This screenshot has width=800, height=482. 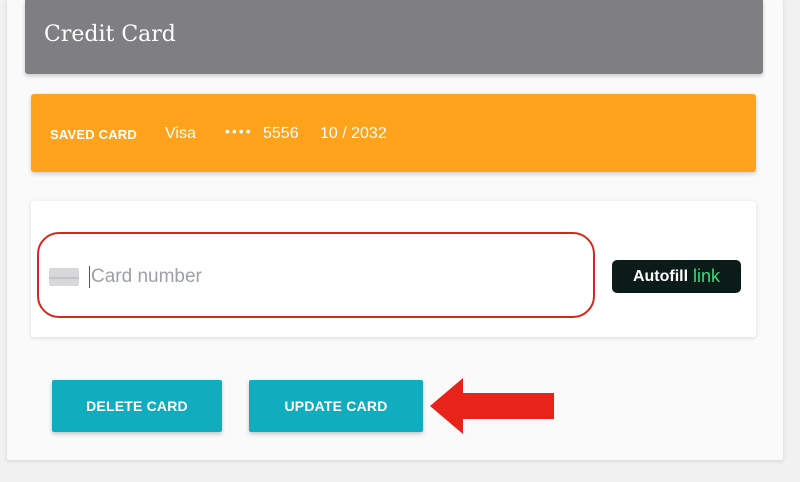 I want to click on card-number-placeholder: Card number, so click(x=146, y=276).